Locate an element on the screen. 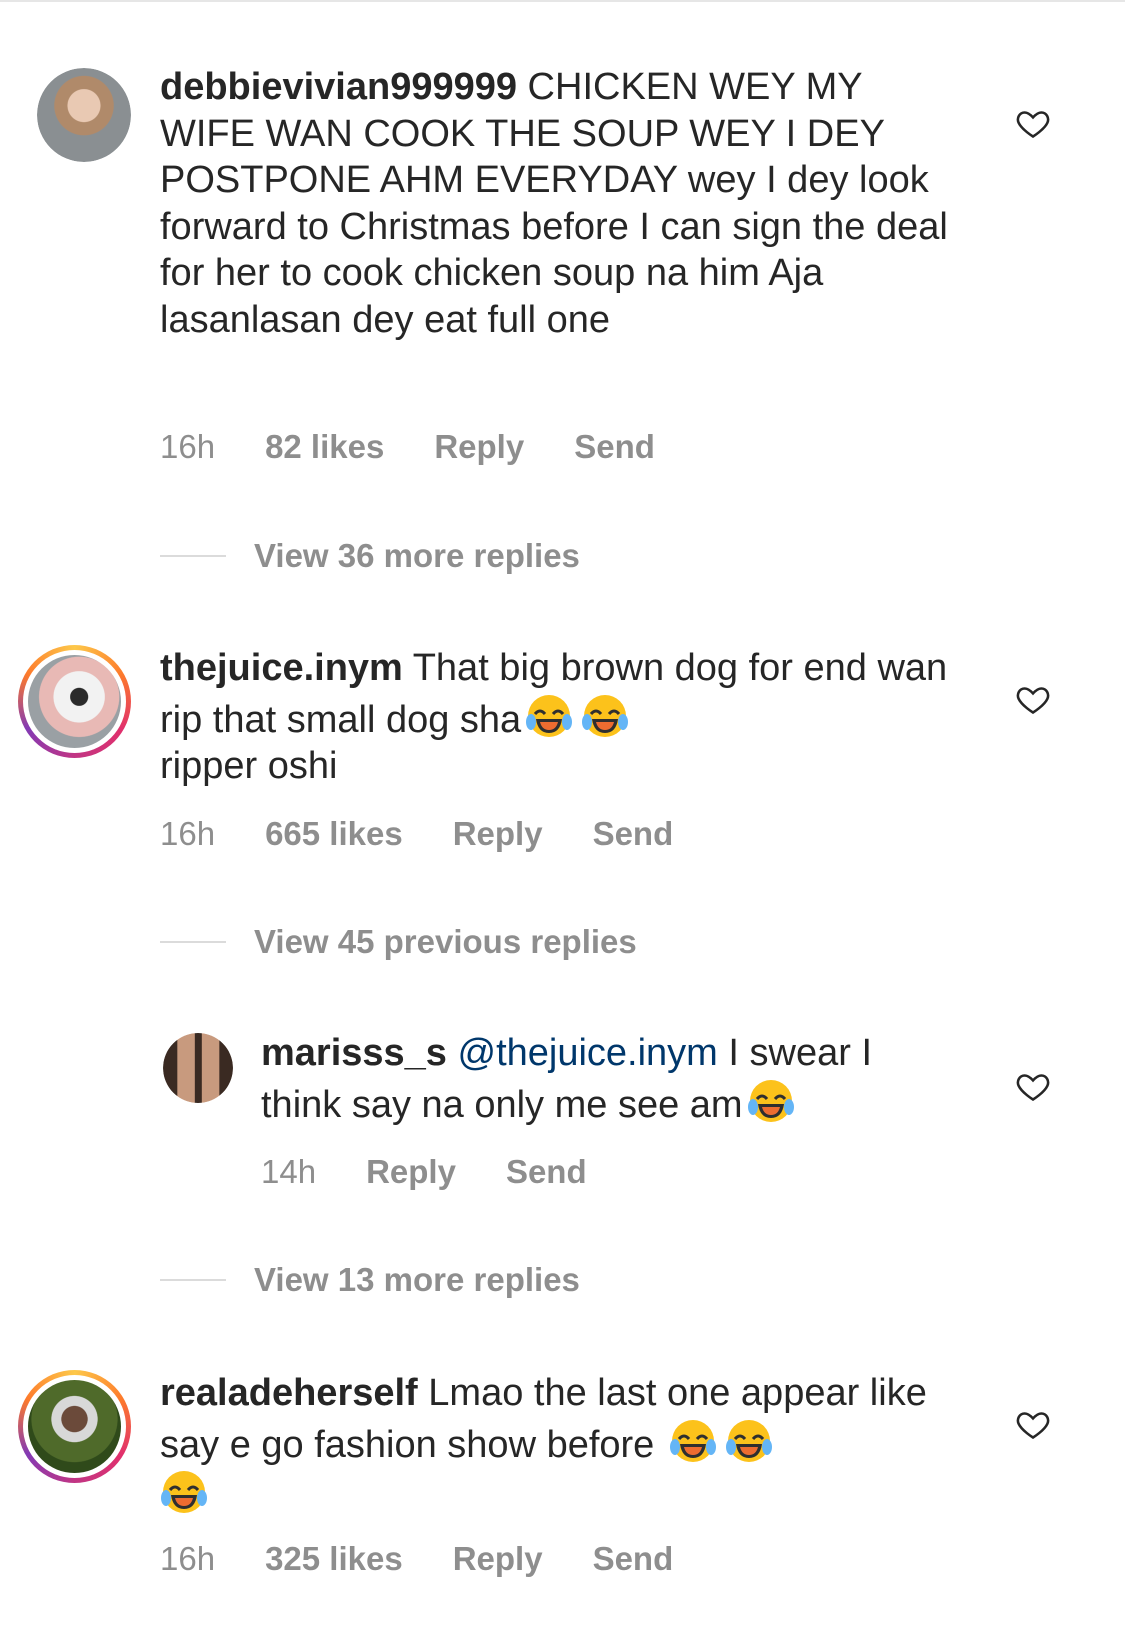  comment-username: debbievivian999999 is located at coordinates (338, 87).